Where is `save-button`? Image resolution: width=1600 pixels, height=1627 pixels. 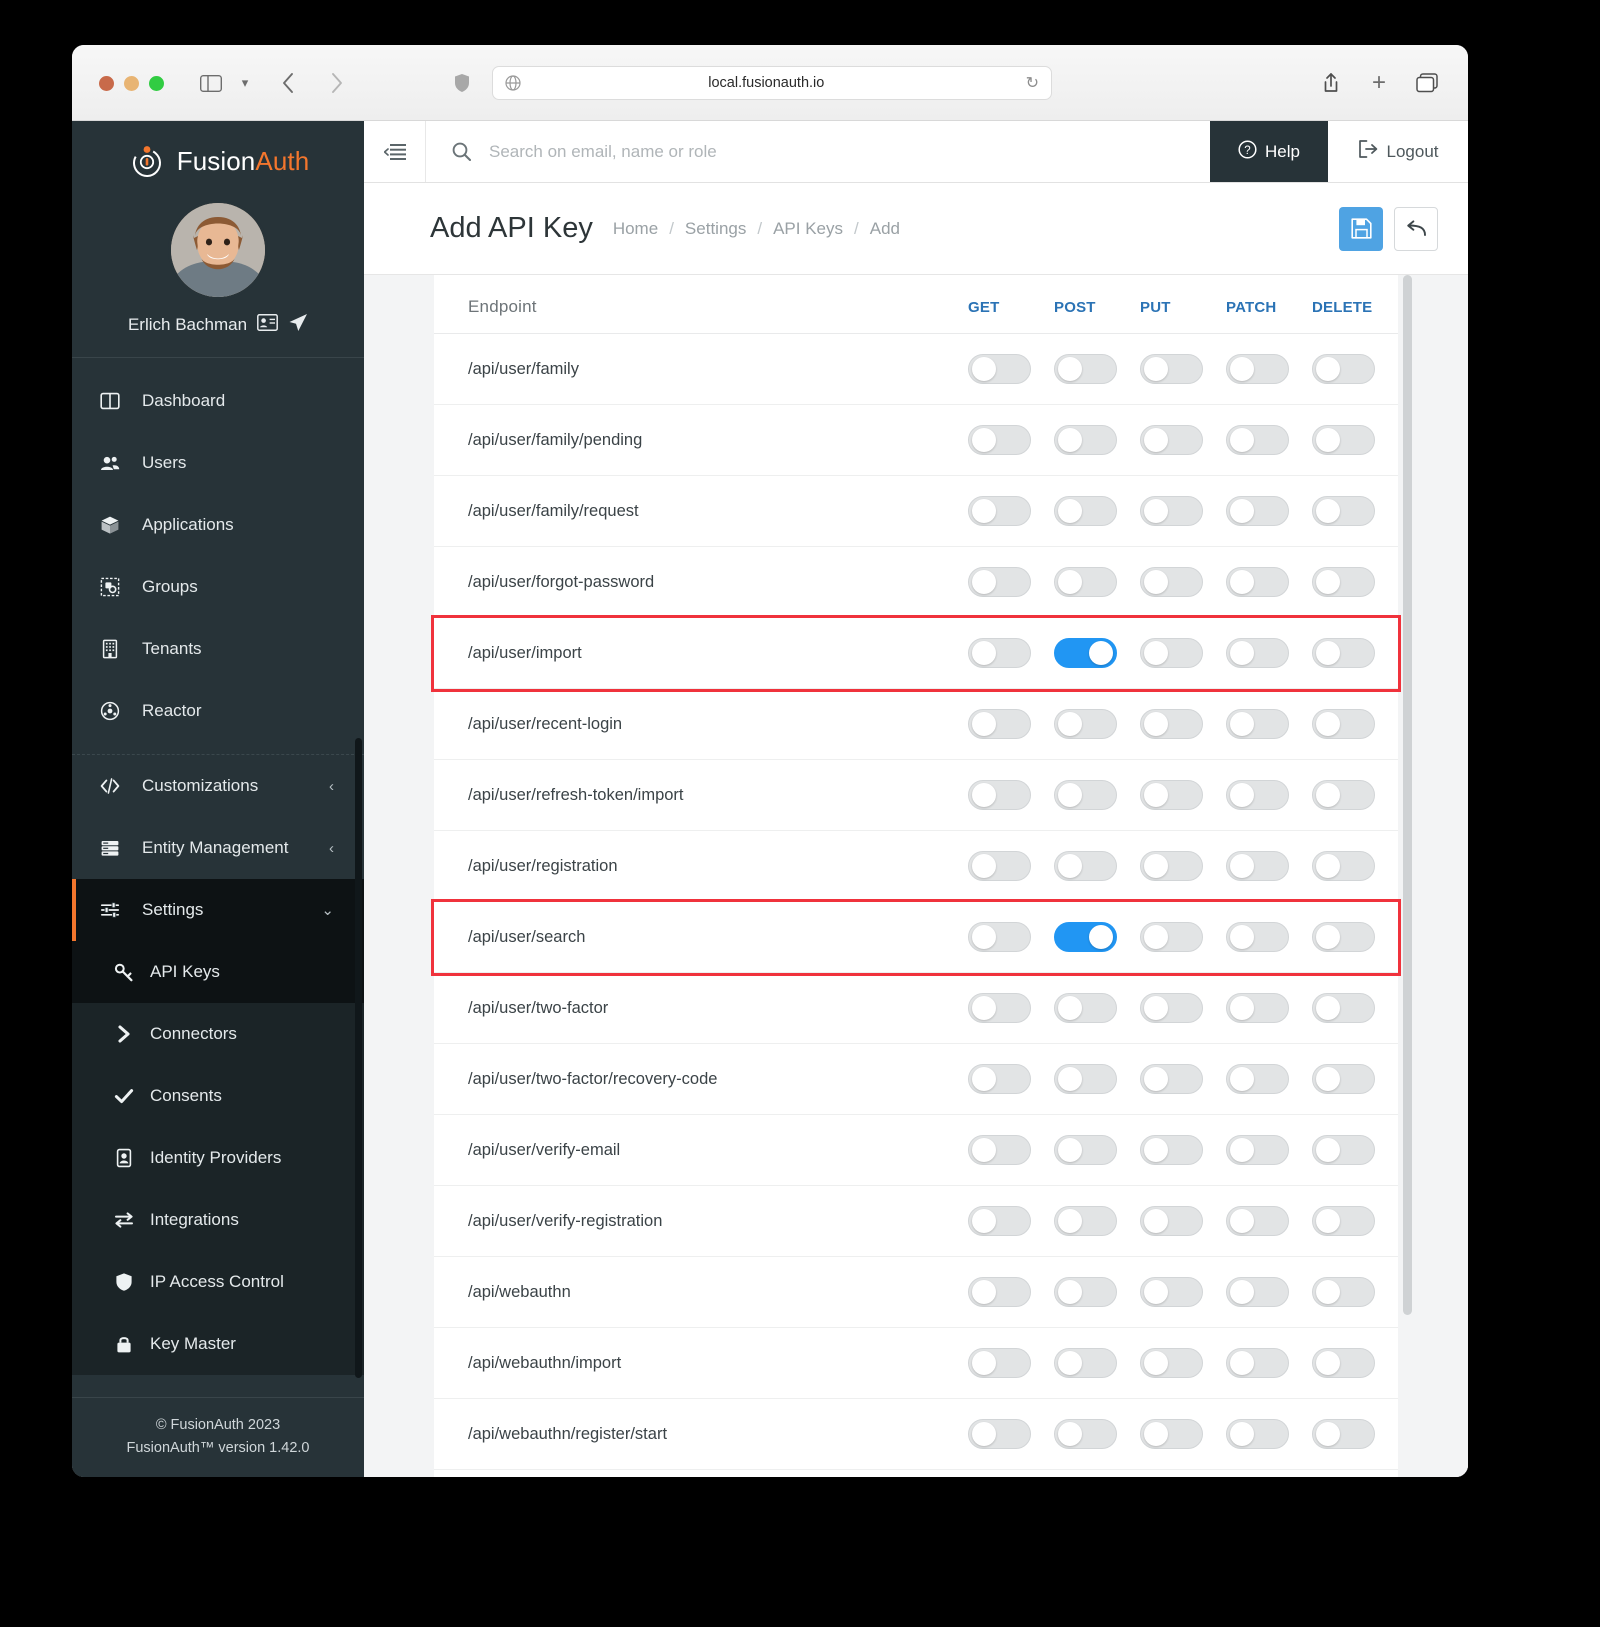
save-button is located at coordinates (1361, 228).